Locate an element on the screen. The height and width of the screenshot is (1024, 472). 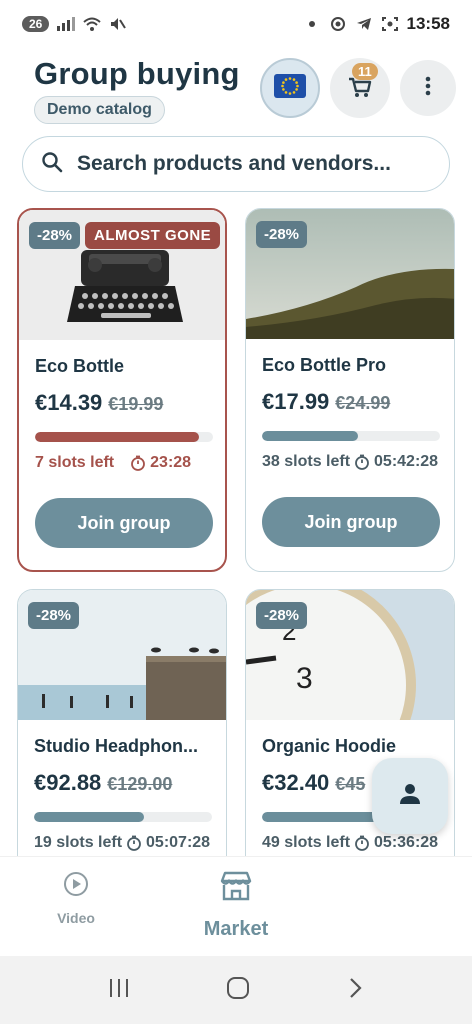
person-icon is located at coordinates (410, 796).